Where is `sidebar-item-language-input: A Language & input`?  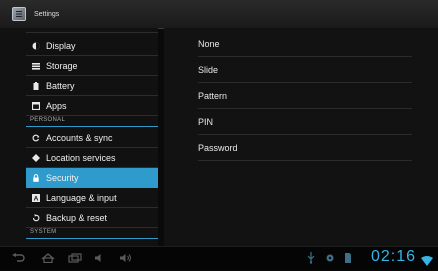 sidebar-item-language-input: A Language & input is located at coordinates (92, 198).